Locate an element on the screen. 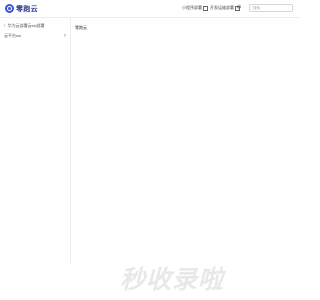 This screenshot has width=320, height=300. external-link-icon is located at coordinates (205, 8).